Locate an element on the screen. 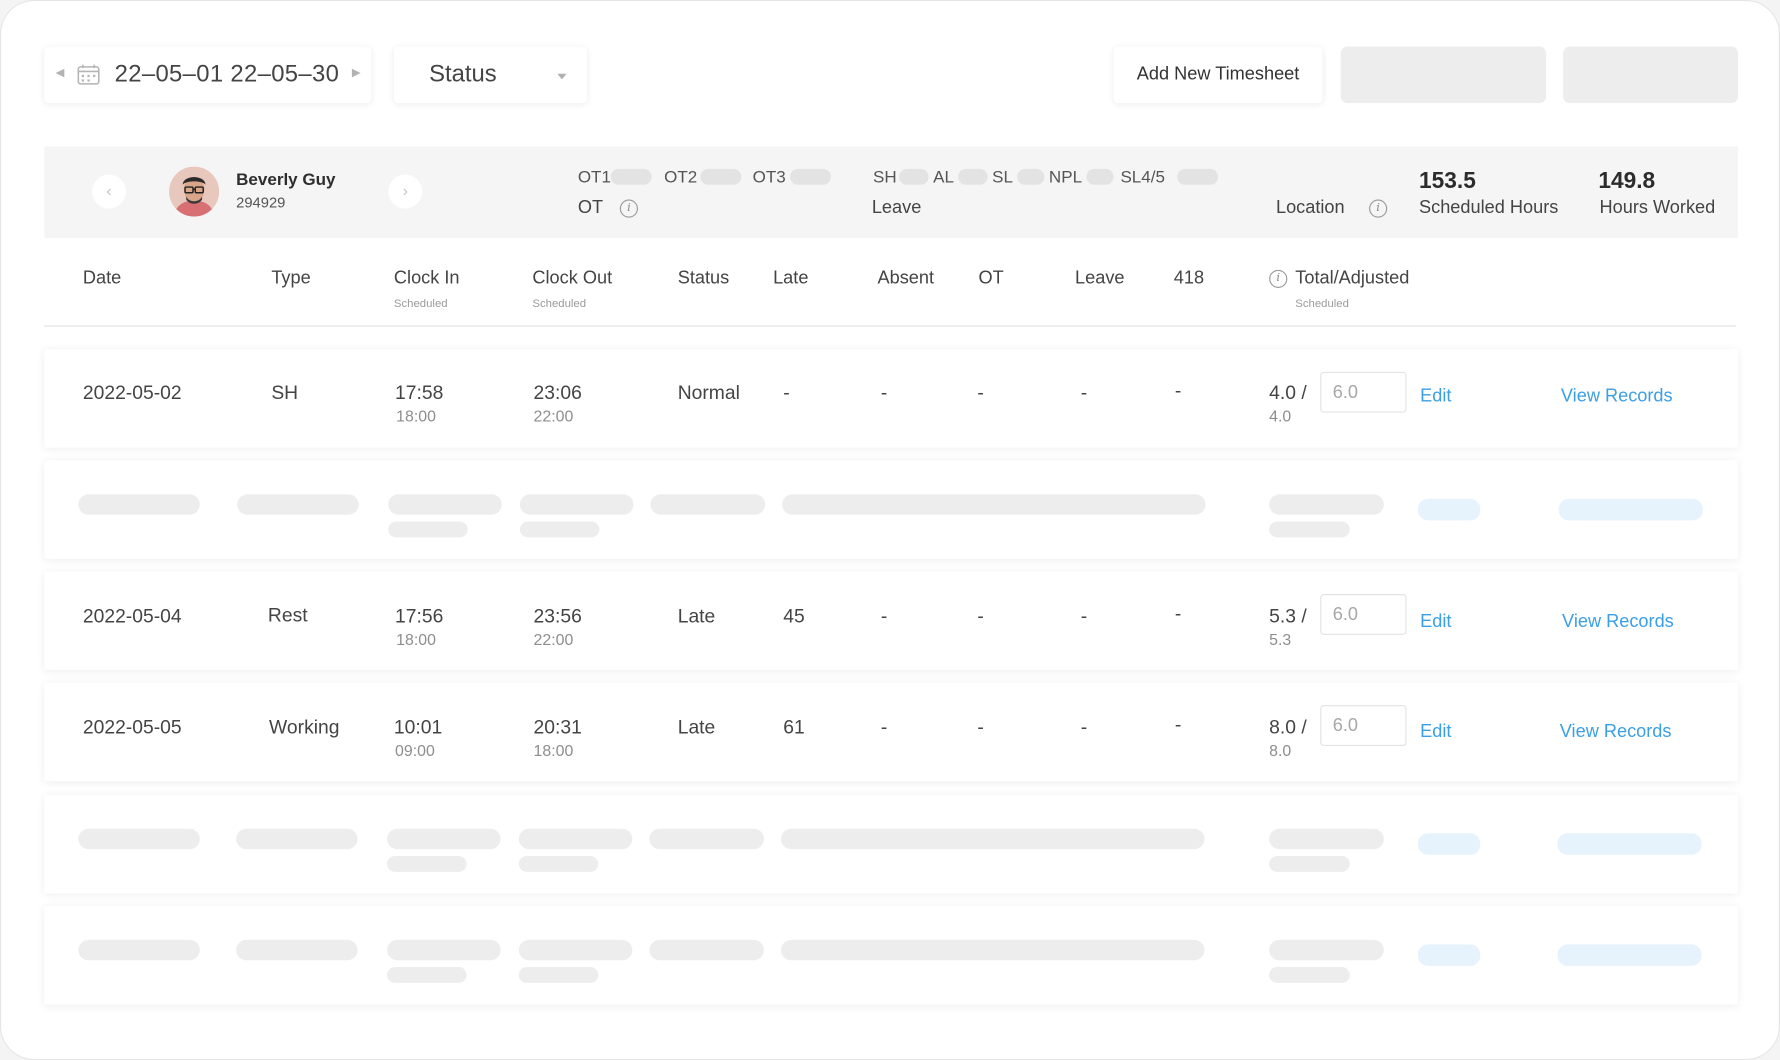 Image resolution: width=1780 pixels, height=1060 pixels. row-clock-in-scheduled: 09:00 is located at coordinates (415, 750).